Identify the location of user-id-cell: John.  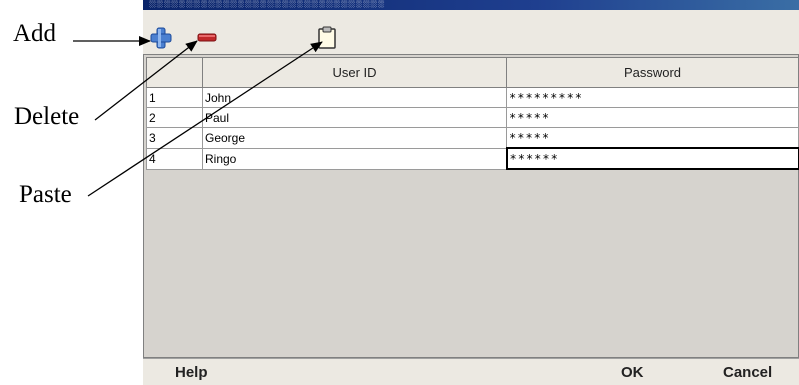
(354, 97).